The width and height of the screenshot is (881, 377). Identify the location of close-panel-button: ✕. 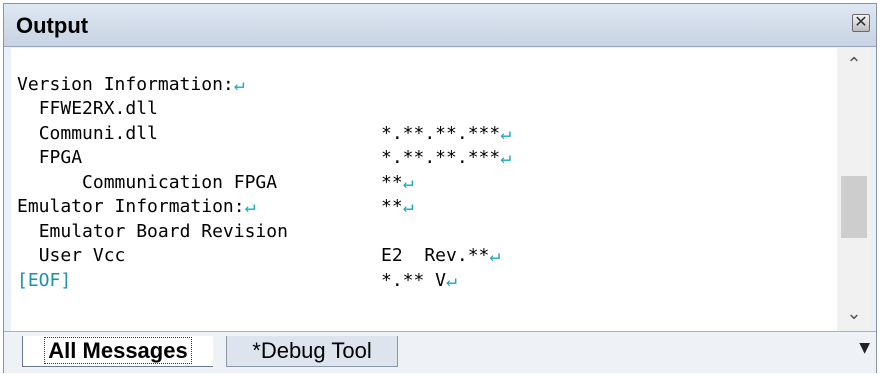
(861, 22).